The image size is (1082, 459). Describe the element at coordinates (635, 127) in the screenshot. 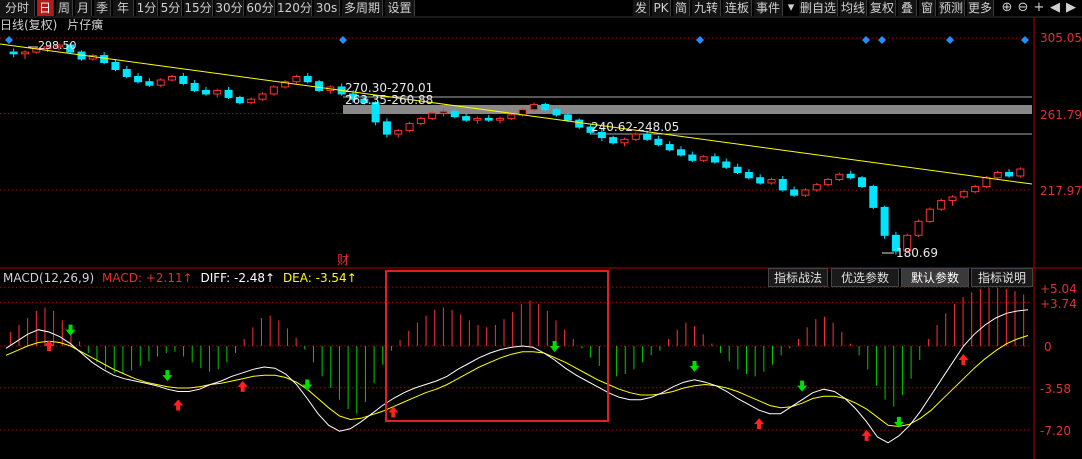

I see `gap-label-3: 240.62-248.05` at that location.